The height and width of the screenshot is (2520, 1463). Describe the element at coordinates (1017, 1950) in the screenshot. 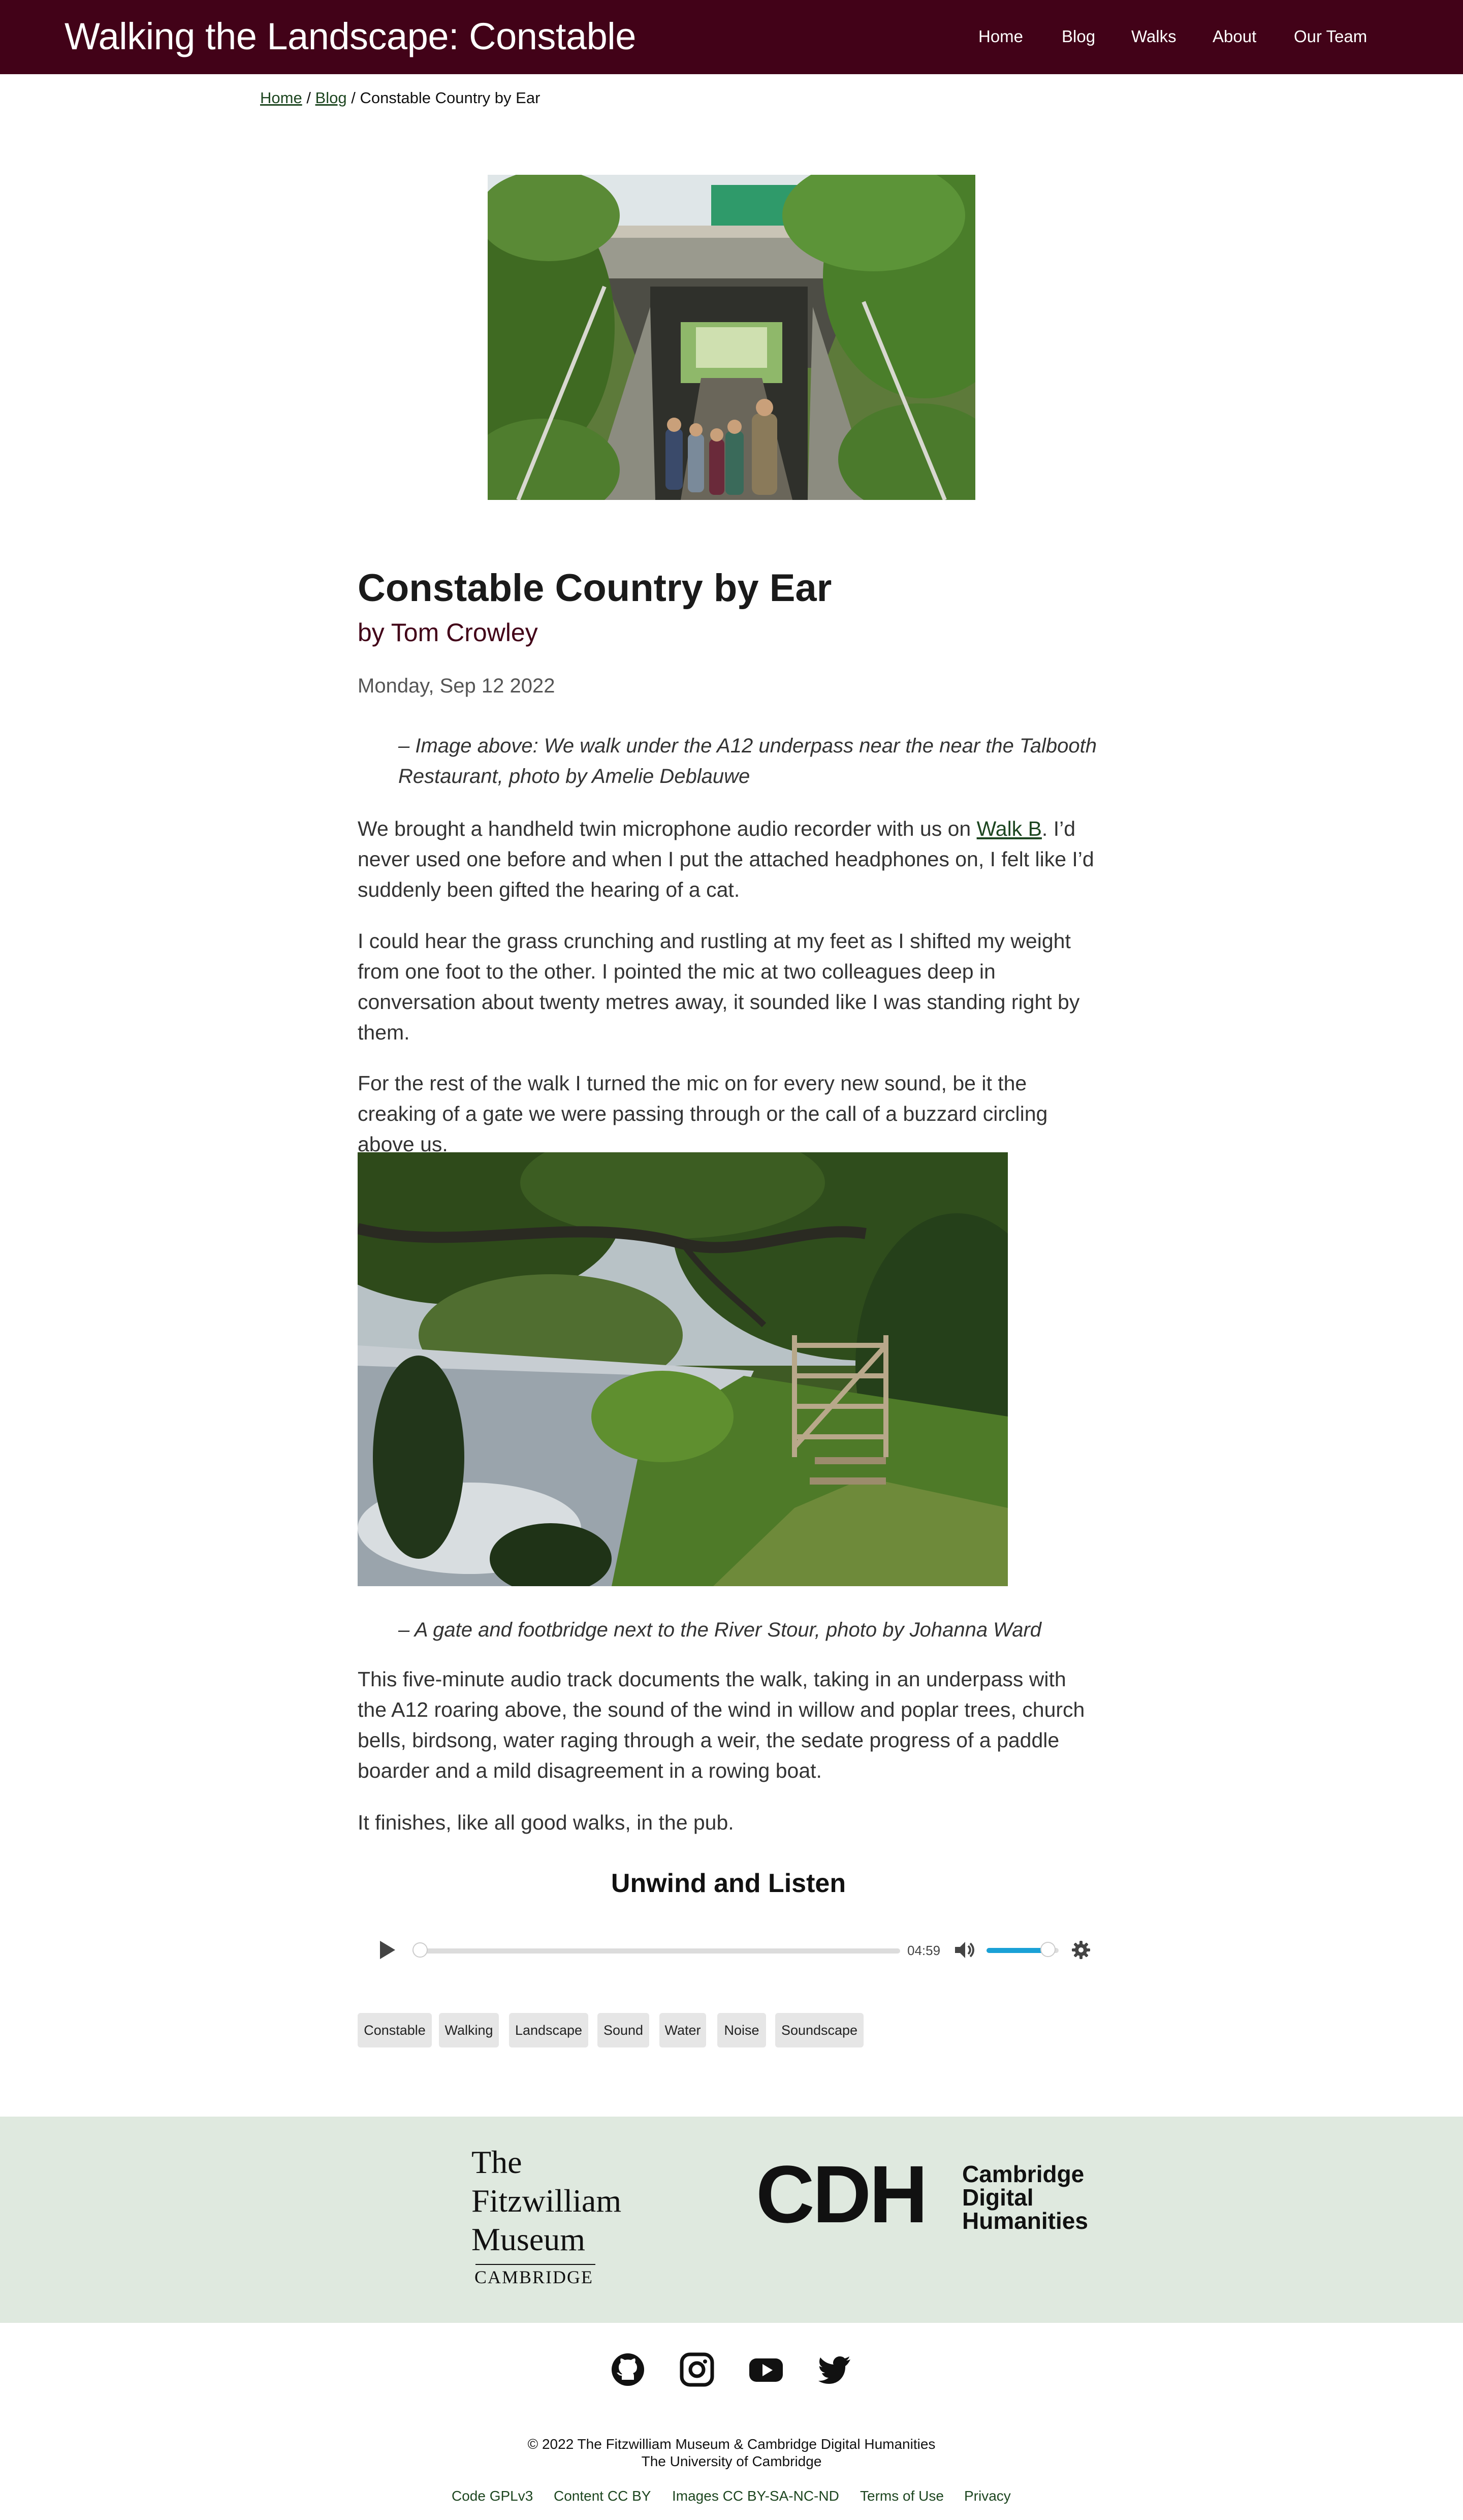

I see `volume-level` at that location.